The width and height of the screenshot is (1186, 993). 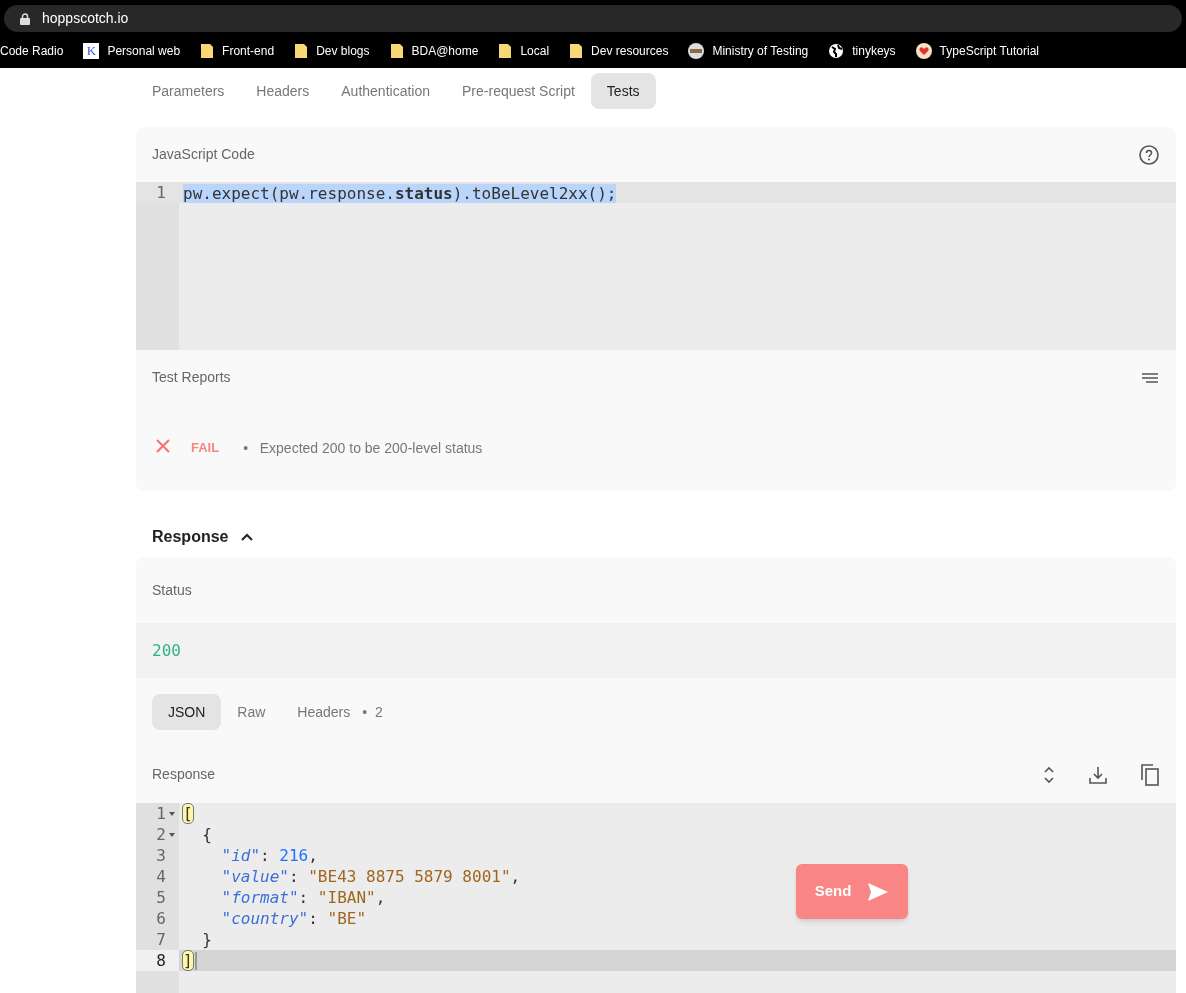 I want to click on code-line: "id": 216,, so click(x=269, y=855).